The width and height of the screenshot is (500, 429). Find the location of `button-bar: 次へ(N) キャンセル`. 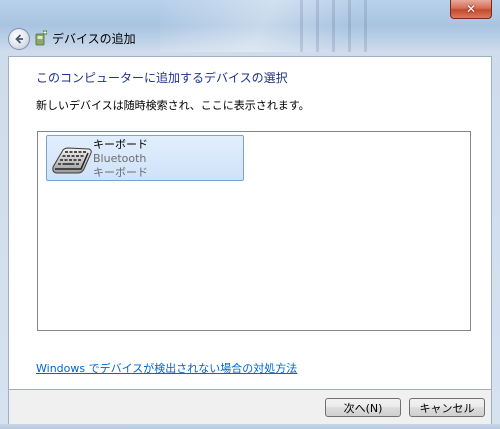

button-bar: 次へ(N) キャンセル is located at coordinates (250, 407).